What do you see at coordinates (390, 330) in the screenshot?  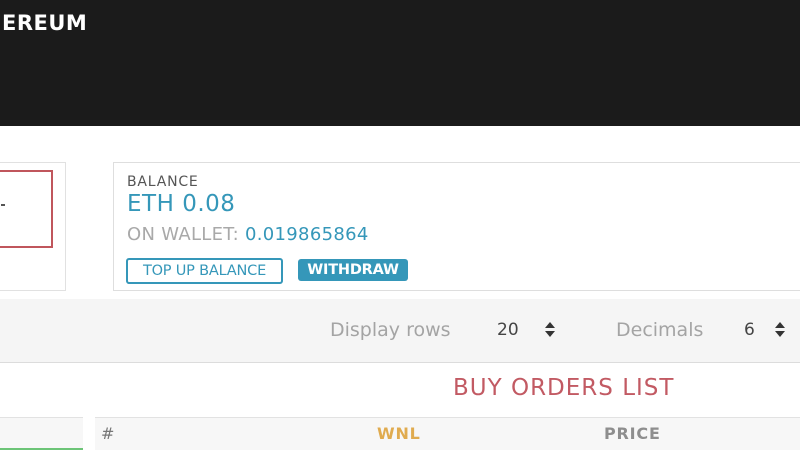 I see `display-rows-label: Display rows` at bounding box center [390, 330].